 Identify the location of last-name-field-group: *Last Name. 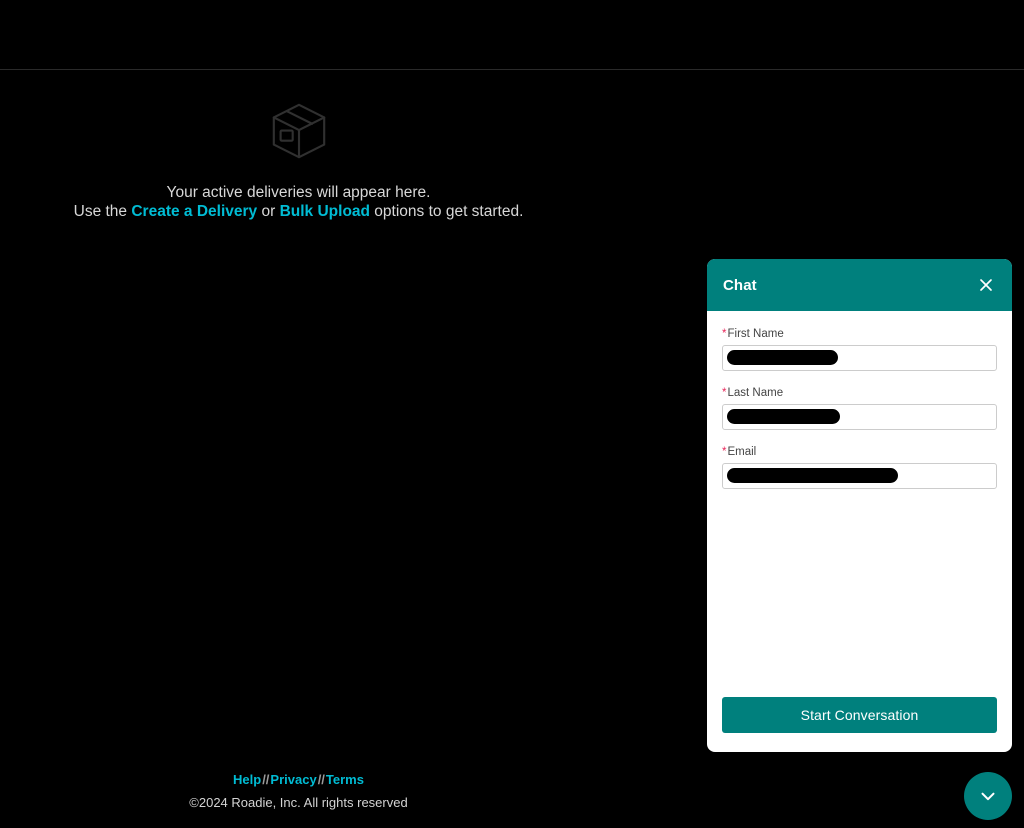
(859, 408).